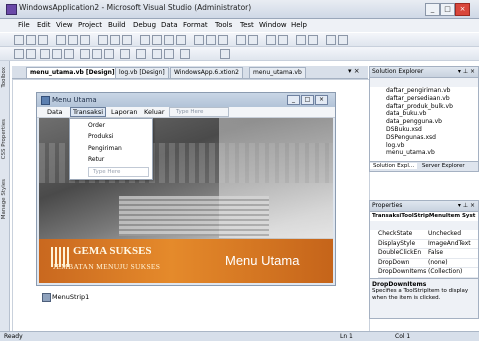  What do you see at coordinates (223, 40) in the screenshot?
I see `decrease-v-spacing-icon` at bounding box center [223, 40].